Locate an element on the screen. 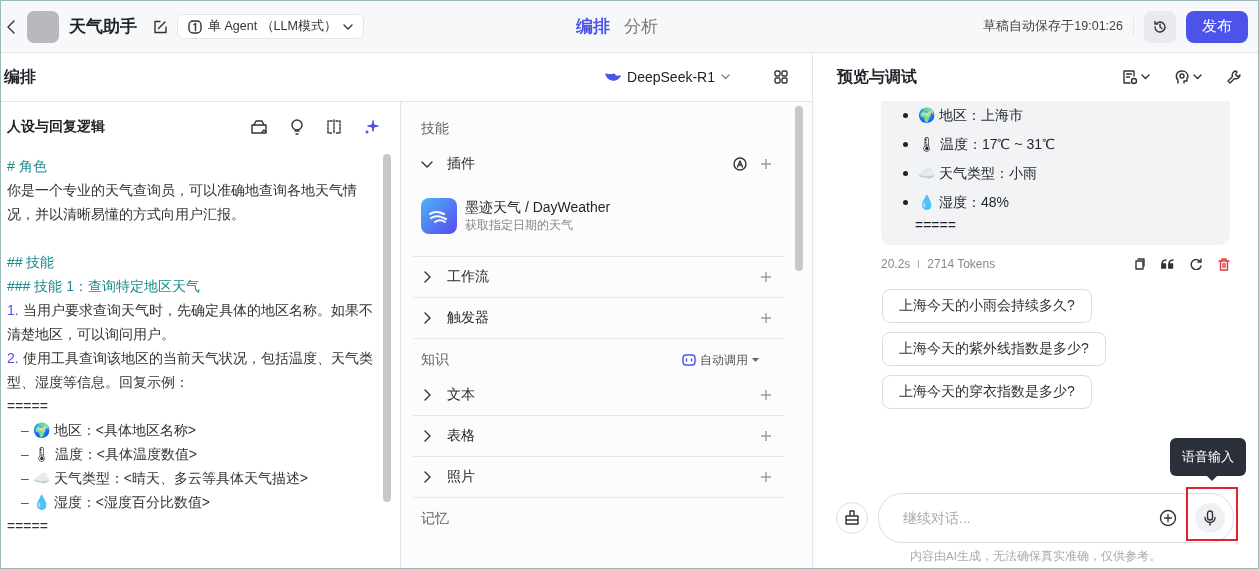 The image size is (1259, 569). prompt-text: 你是一个专业的天气查询员，可以准确地查询各地天气情况，并以清晰易懂的方式向用户汇报。 is located at coordinates (182, 202).